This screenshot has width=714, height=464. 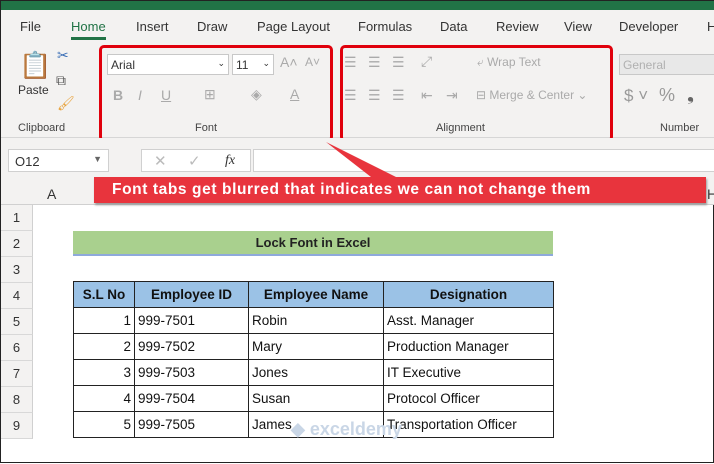 I want to click on table-cell: IT Executive, so click(x=468, y=372).